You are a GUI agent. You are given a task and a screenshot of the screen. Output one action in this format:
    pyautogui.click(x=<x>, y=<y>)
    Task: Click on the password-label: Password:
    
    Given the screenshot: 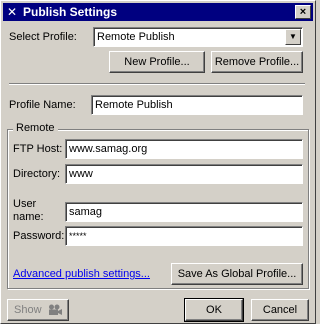 What is the action you would take?
    pyautogui.click(x=39, y=236)
    